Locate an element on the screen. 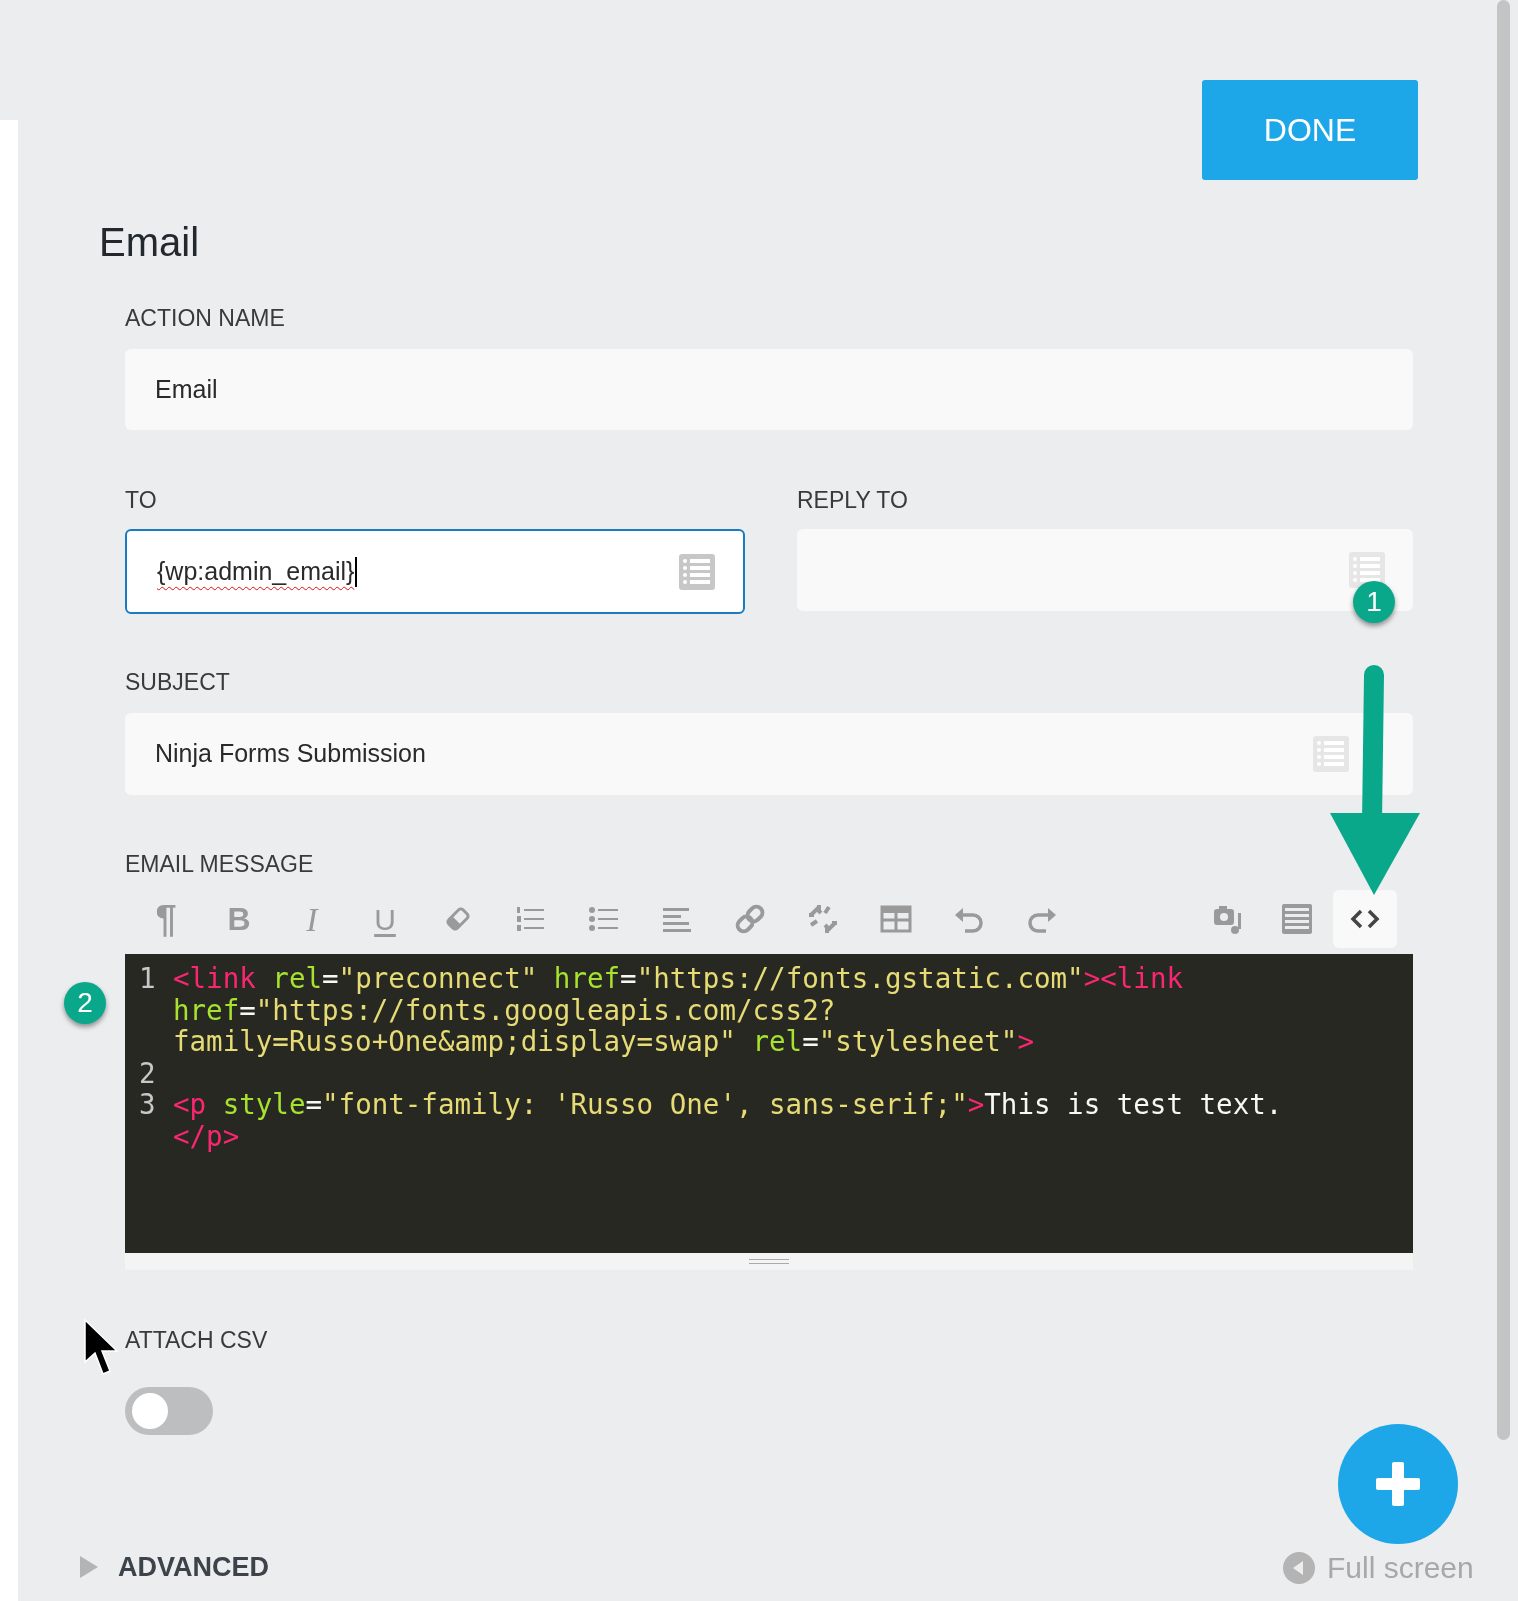 The image size is (1518, 1601). line-number: 2 is located at coordinates (147, 1072).